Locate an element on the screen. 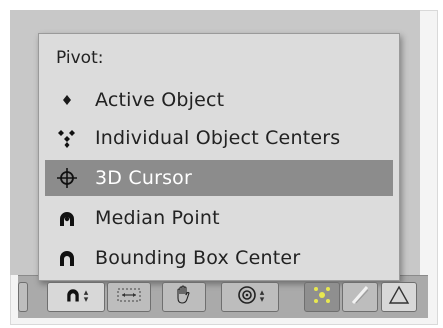 The height and width of the screenshot is (328, 443). menu-item-label: Median Point is located at coordinates (157, 218).